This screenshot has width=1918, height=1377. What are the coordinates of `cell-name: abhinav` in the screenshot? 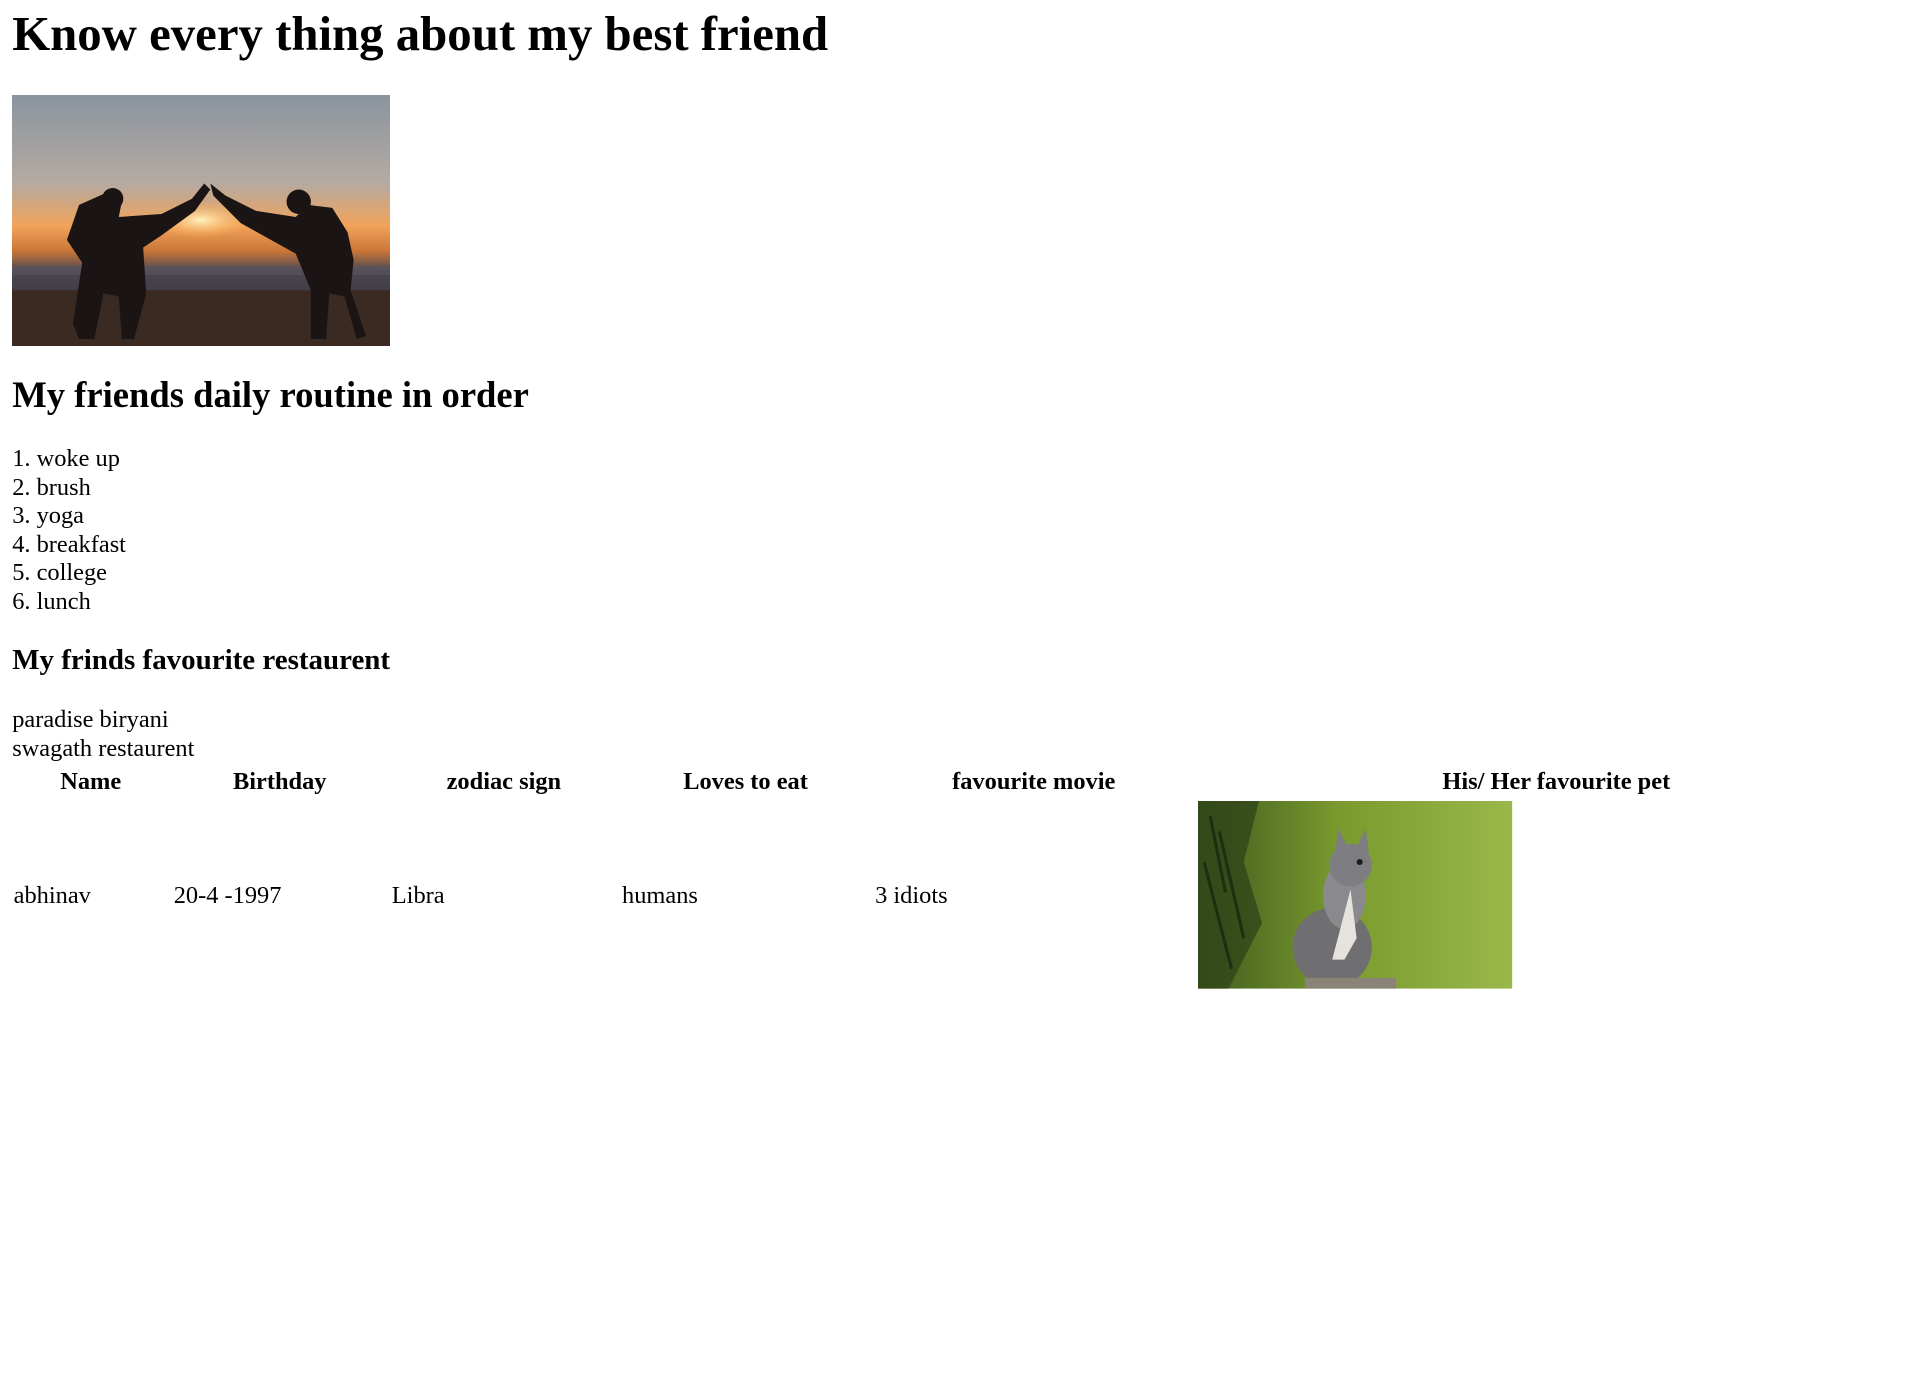 It's located at (52, 895).